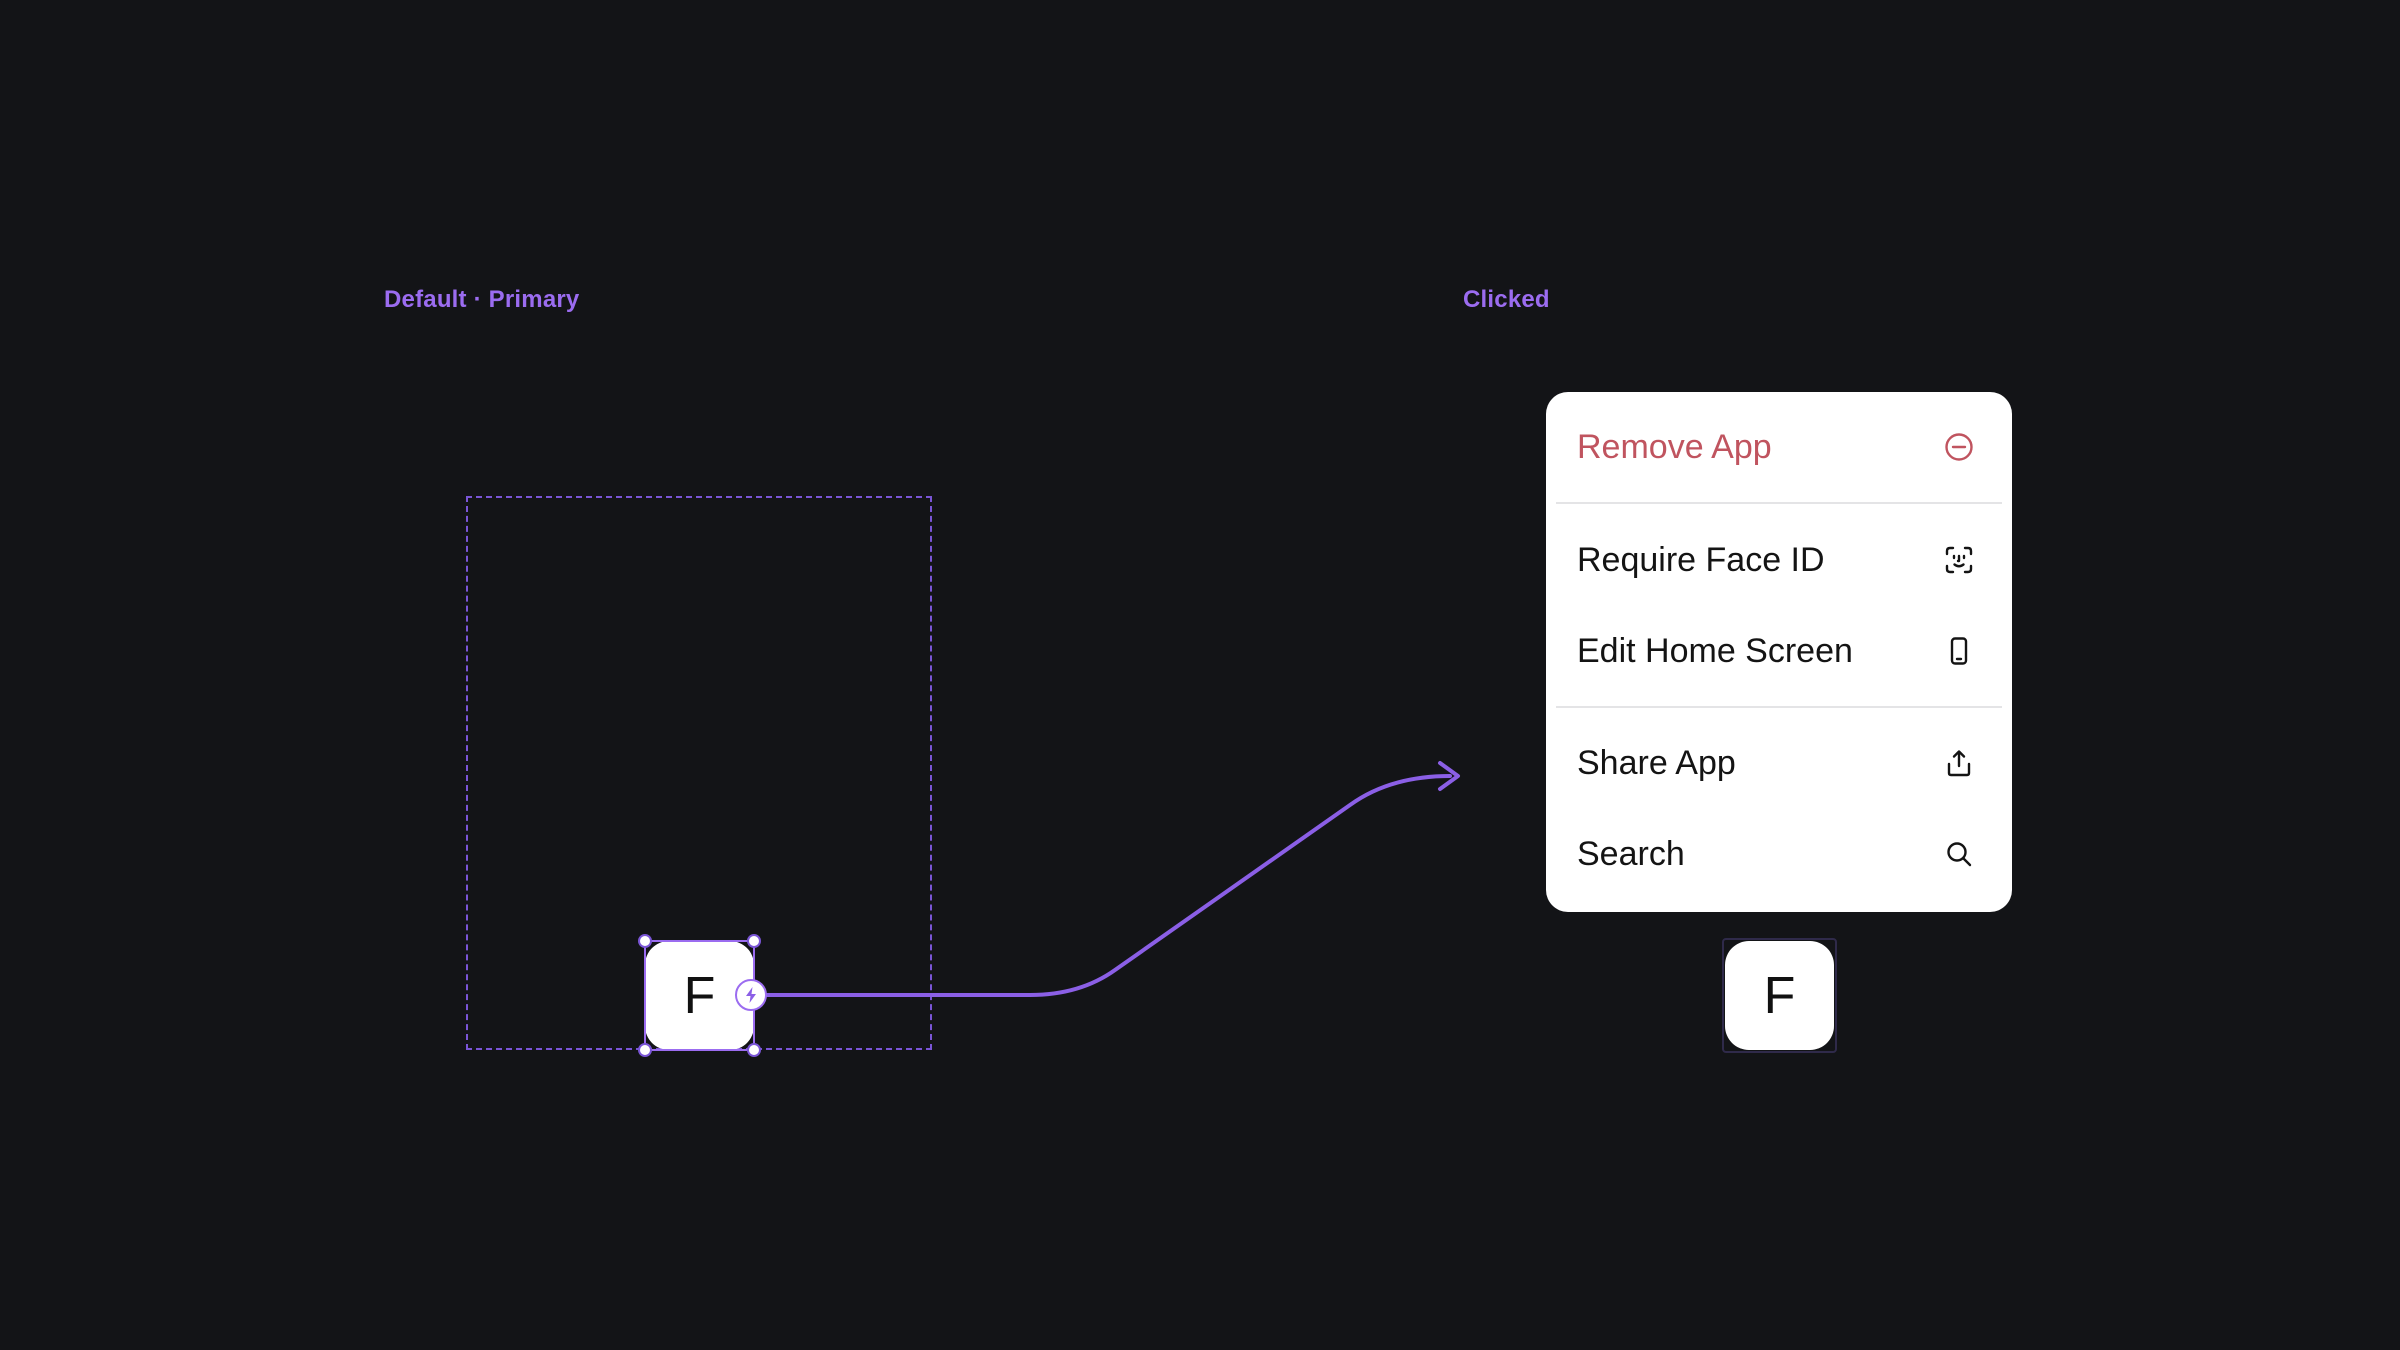 This screenshot has height=1350, width=2400. What do you see at coordinates (1959, 447) in the screenshot?
I see `minus-circle-icon` at bounding box center [1959, 447].